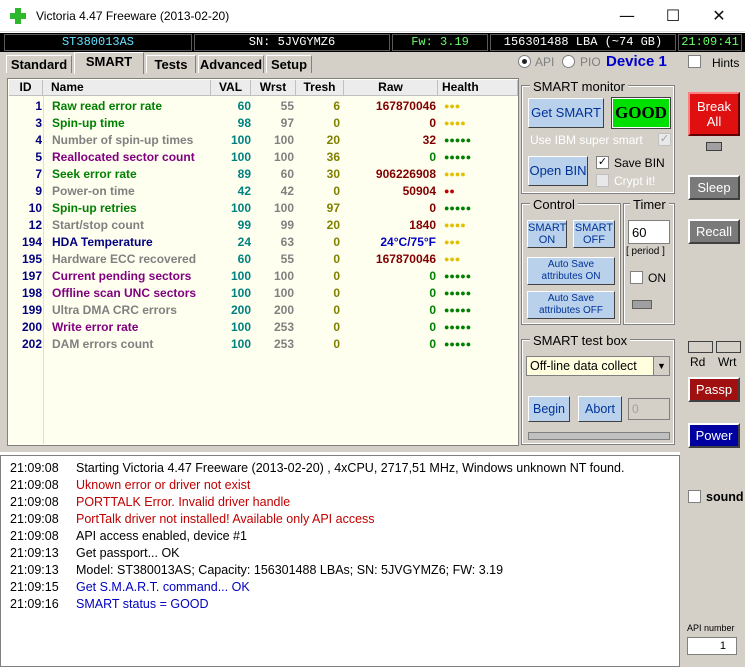 This screenshot has width=745, height=670. I want to click on table-row: 7 Seek error rate 89 60 30 906226908 ●●●●, so click(263, 174).